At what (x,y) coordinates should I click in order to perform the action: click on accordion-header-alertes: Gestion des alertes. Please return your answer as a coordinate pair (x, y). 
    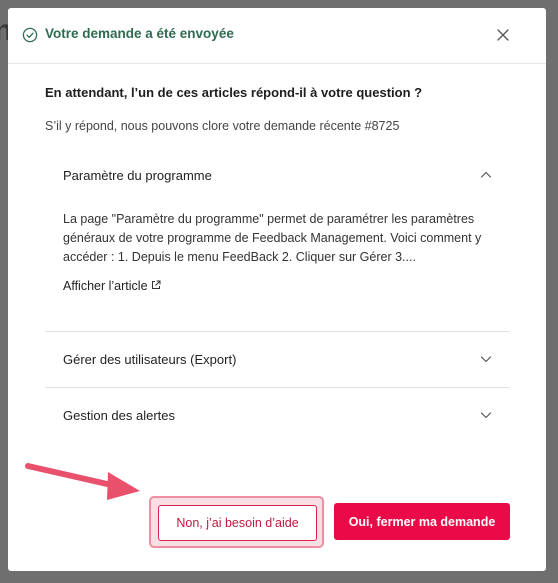
    Looking at the image, I should click on (277, 415).